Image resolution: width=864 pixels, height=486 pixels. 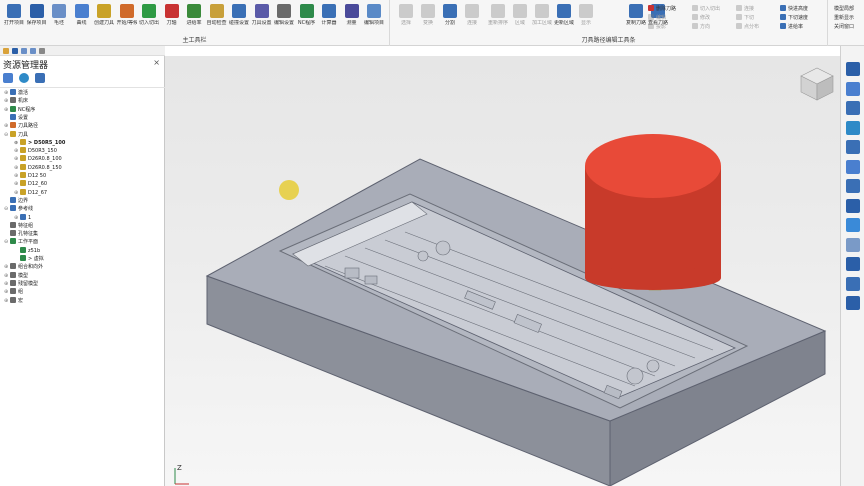 I want to click on tree-node: ⊕ 模型, so click(x=16, y=275).